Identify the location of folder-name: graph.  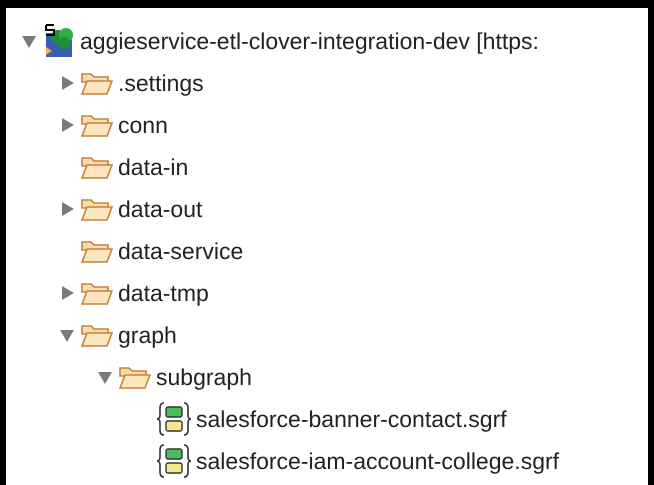
(147, 335).